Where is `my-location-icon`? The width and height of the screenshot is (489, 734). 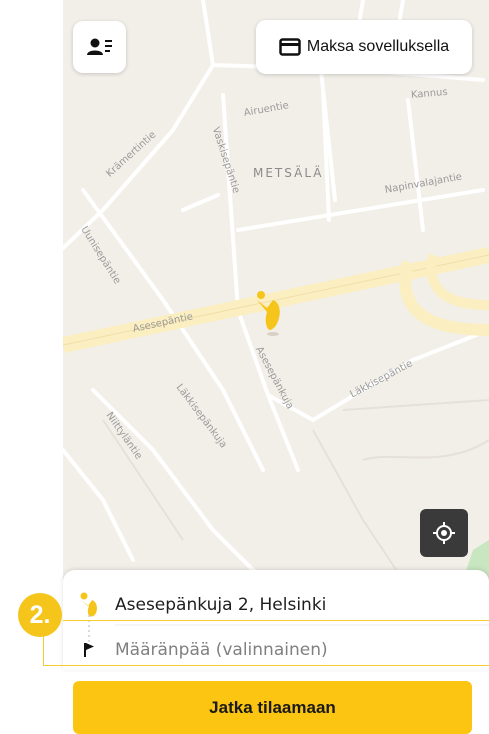
my-location-icon is located at coordinates (444, 533).